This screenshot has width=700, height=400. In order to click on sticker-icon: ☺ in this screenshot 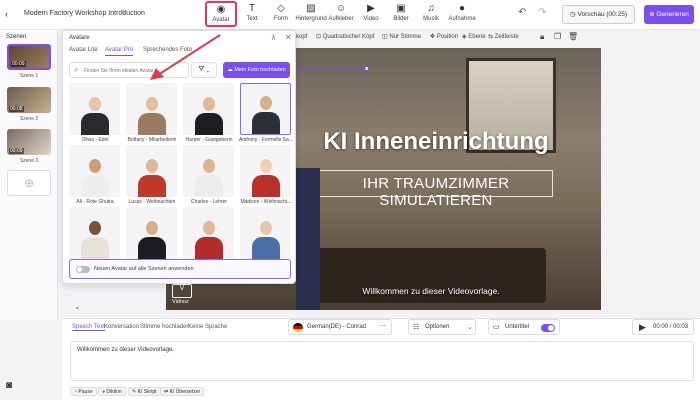, I will do `click(341, 8)`.